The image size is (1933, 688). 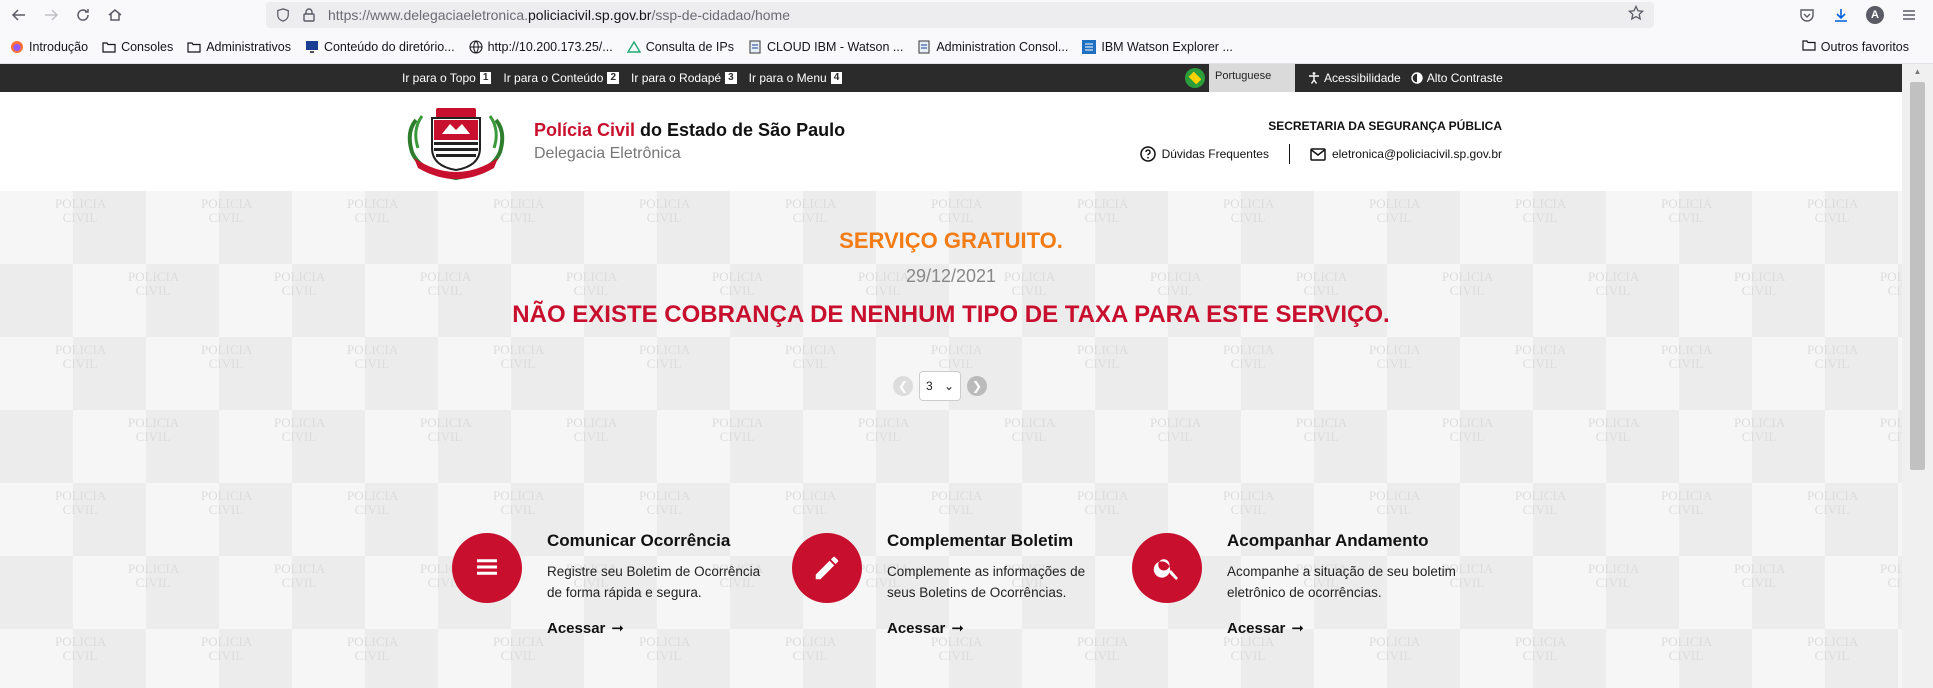 What do you see at coordinates (1841, 15) in the screenshot?
I see `downloads-icon` at bounding box center [1841, 15].